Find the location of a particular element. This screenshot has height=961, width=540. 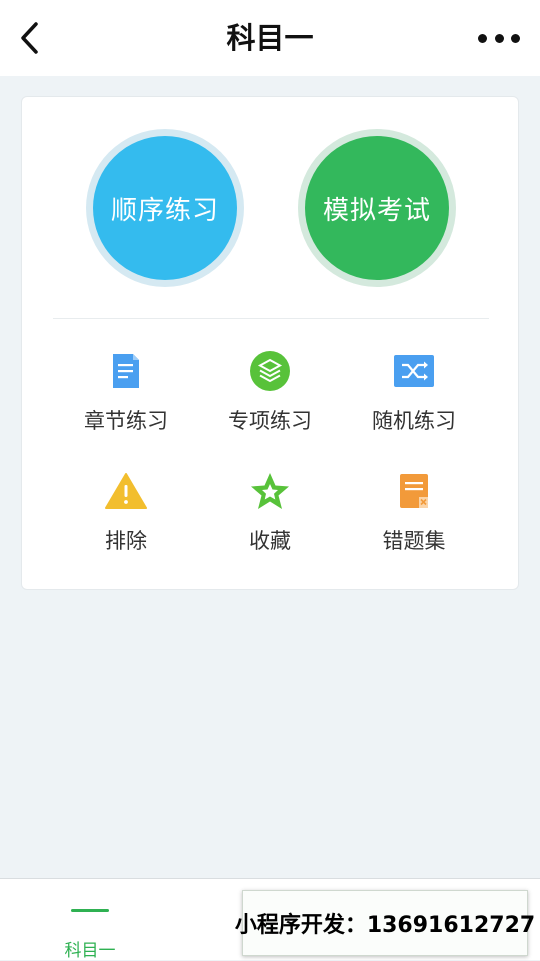

favorites-button: 收藏 is located at coordinates (270, 519).